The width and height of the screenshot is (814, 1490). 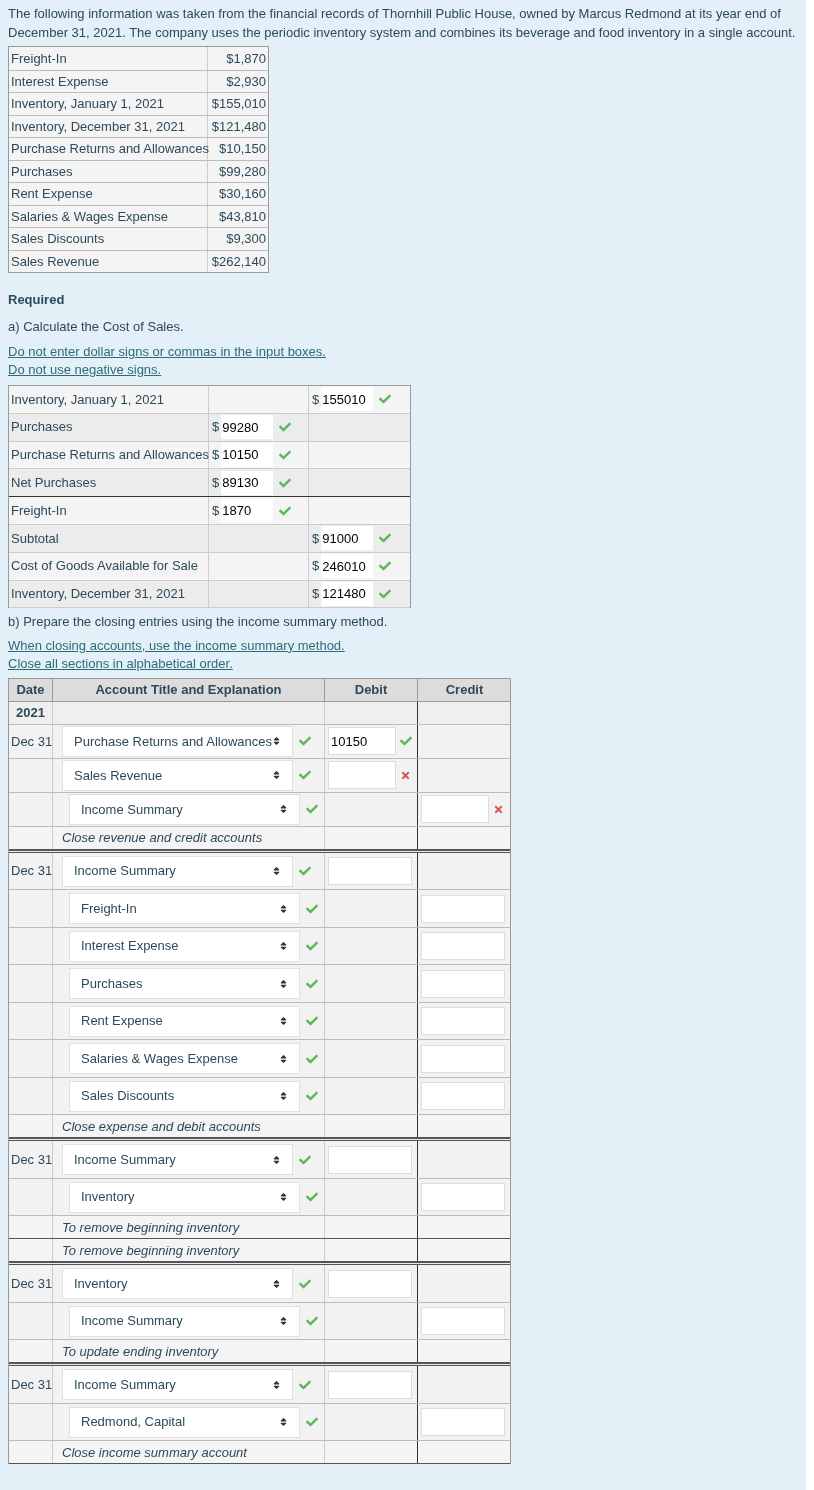 I want to click on account-select: Sales Revenue, so click(x=177, y=775).